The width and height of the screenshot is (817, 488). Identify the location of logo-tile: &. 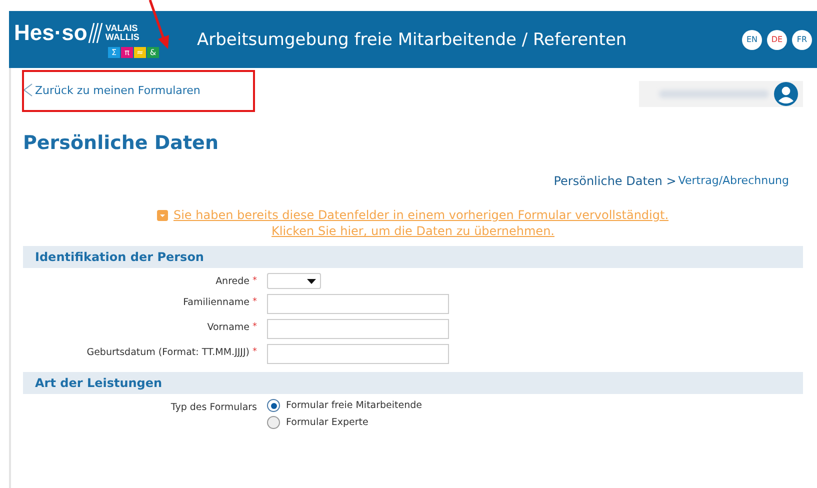
(153, 52).